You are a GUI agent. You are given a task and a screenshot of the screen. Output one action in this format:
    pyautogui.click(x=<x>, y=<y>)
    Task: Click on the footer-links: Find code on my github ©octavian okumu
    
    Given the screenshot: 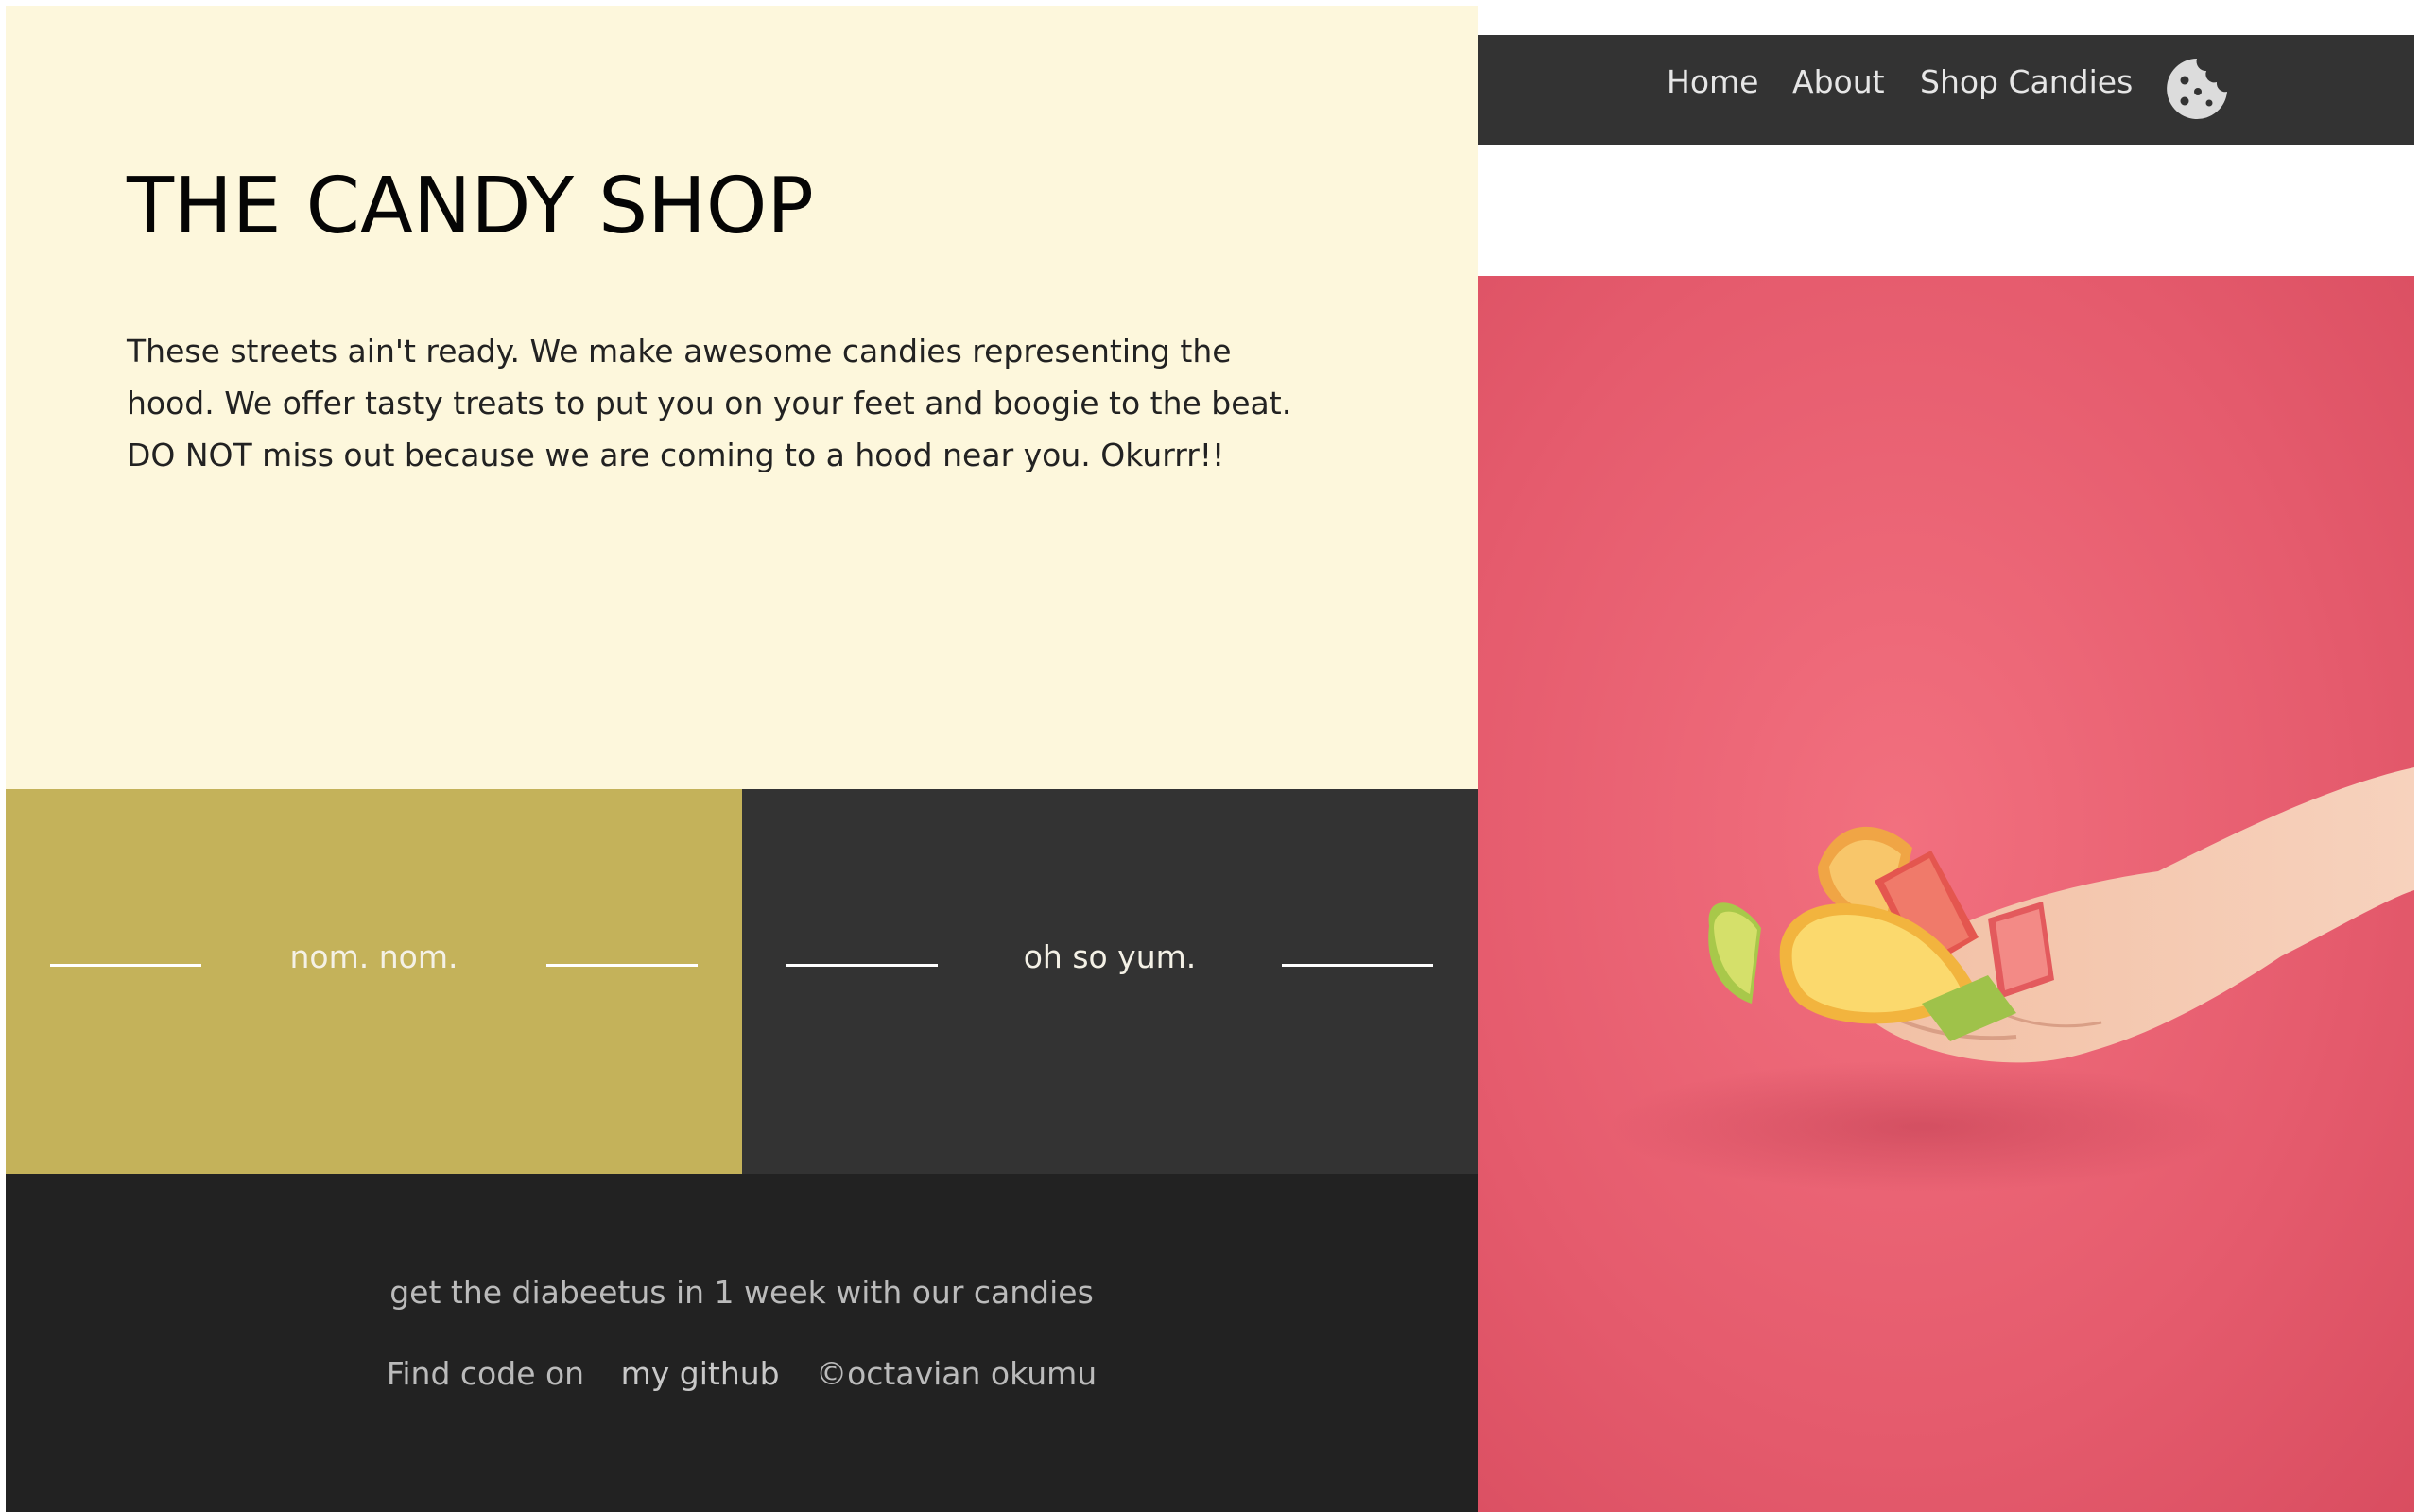 What is the action you would take?
    pyautogui.click(x=742, y=1373)
    